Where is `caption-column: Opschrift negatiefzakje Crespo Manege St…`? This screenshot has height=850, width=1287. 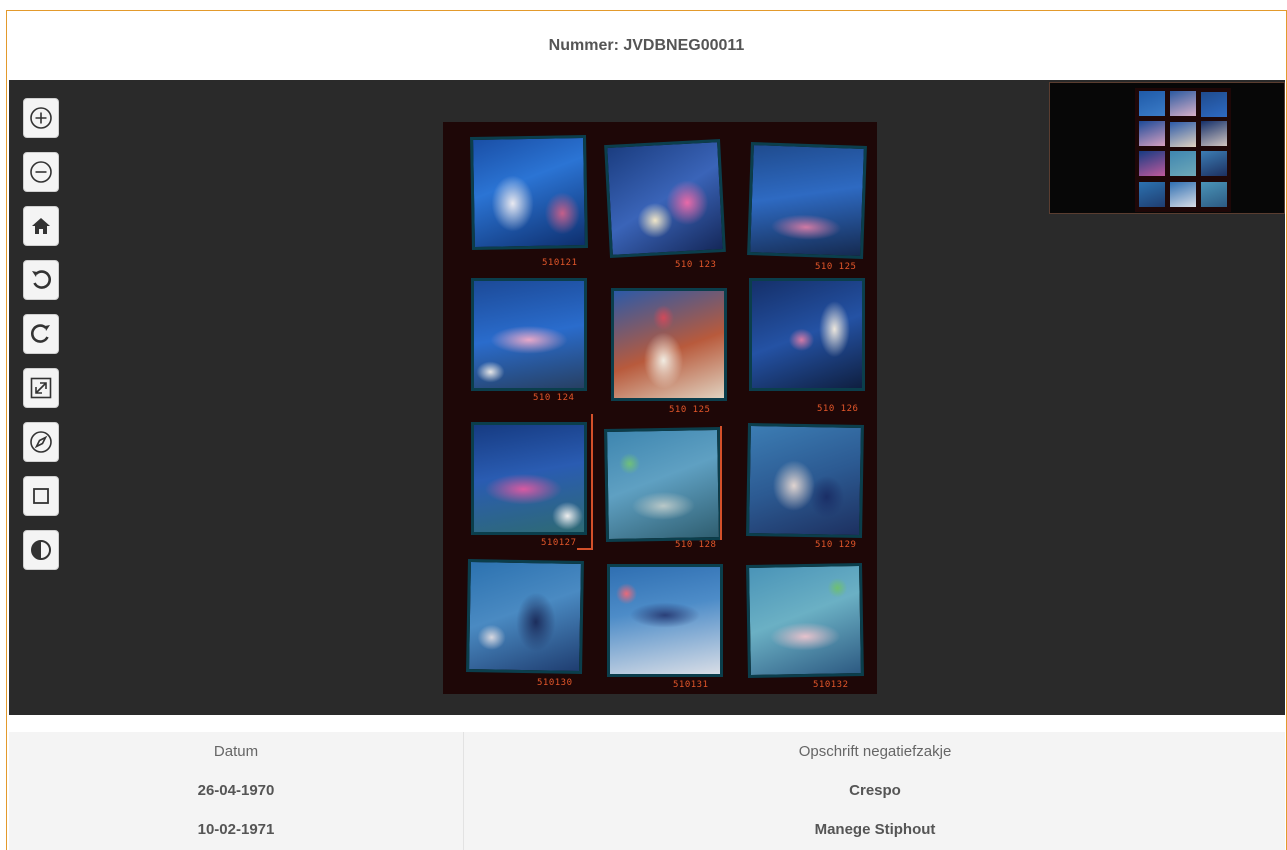 caption-column: Opschrift negatiefzakje Crespo Manege St… is located at coordinates (875, 791).